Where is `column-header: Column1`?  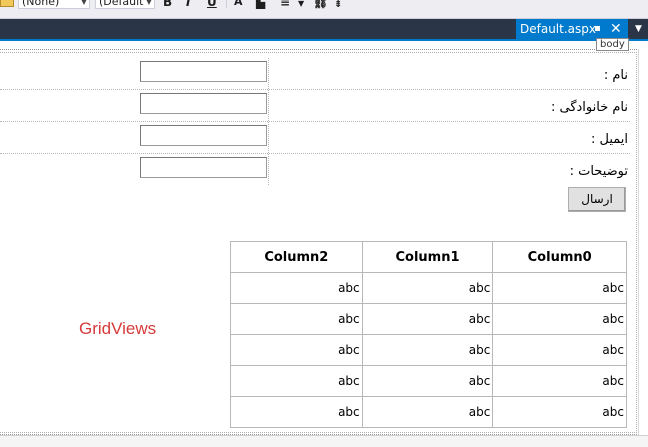 column-header: Column1 is located at coordinates (427, 257).